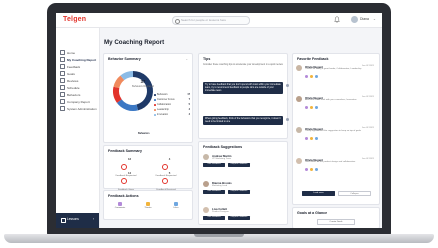  Describe the element at coordinates (77, 220) in the screenshot. I see `lessons-button: Lessons ›` at that location.